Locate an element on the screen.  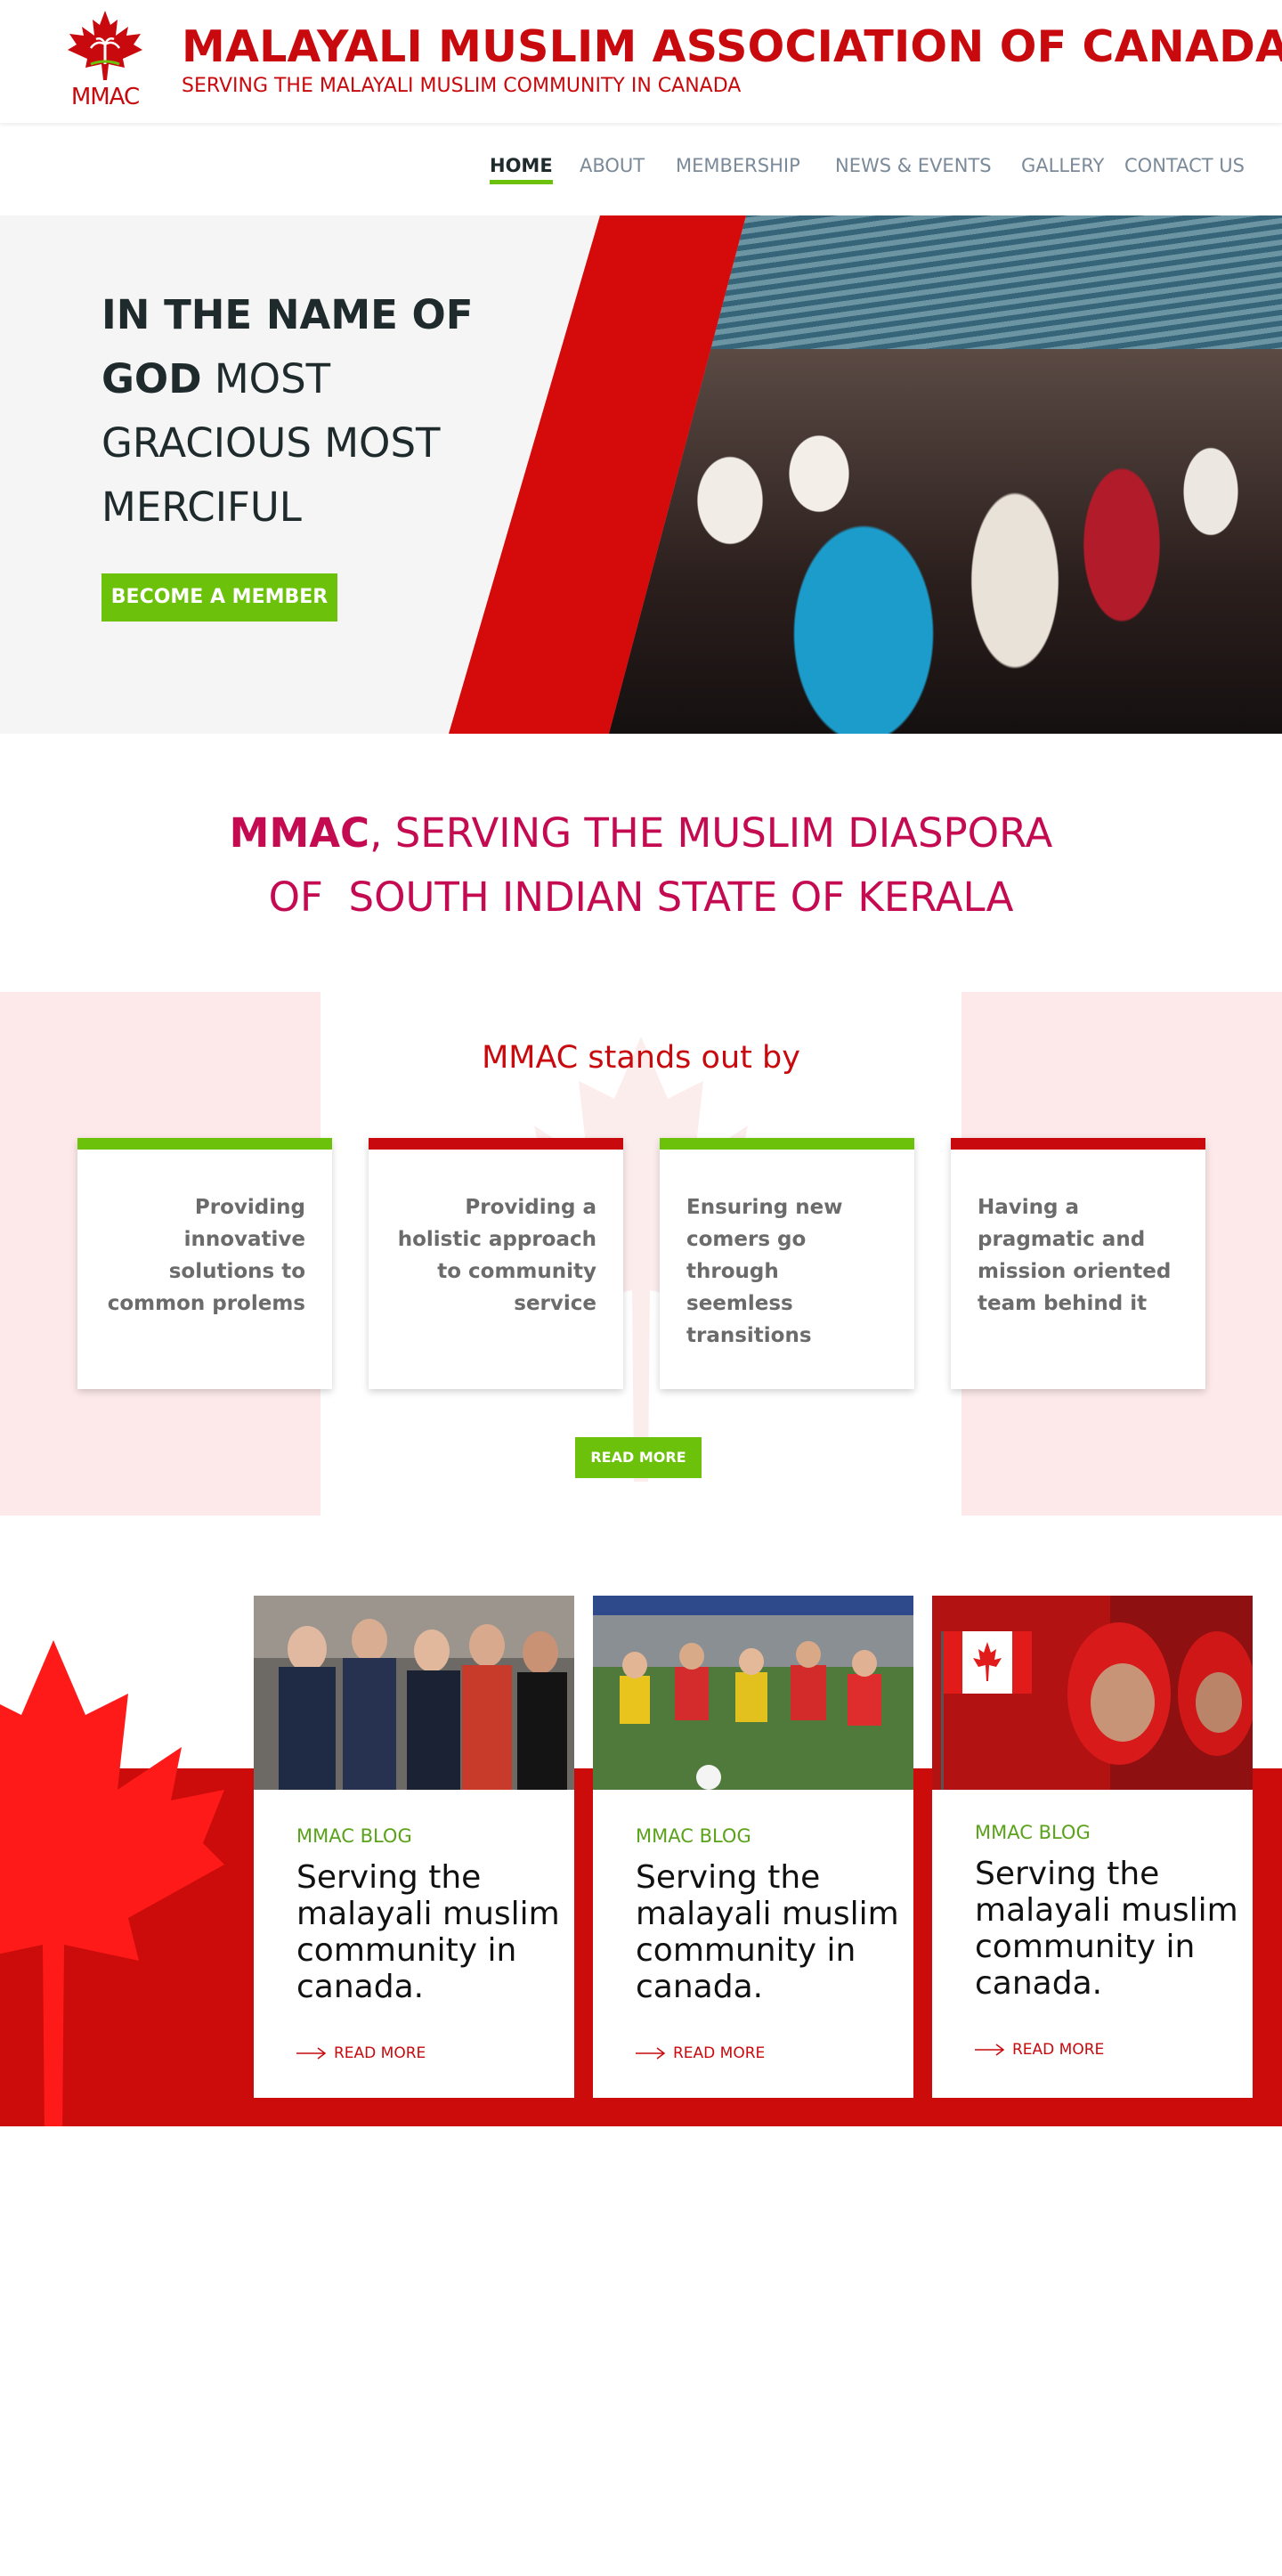
logo-text: MMAC is located at coordinates (105, 97).